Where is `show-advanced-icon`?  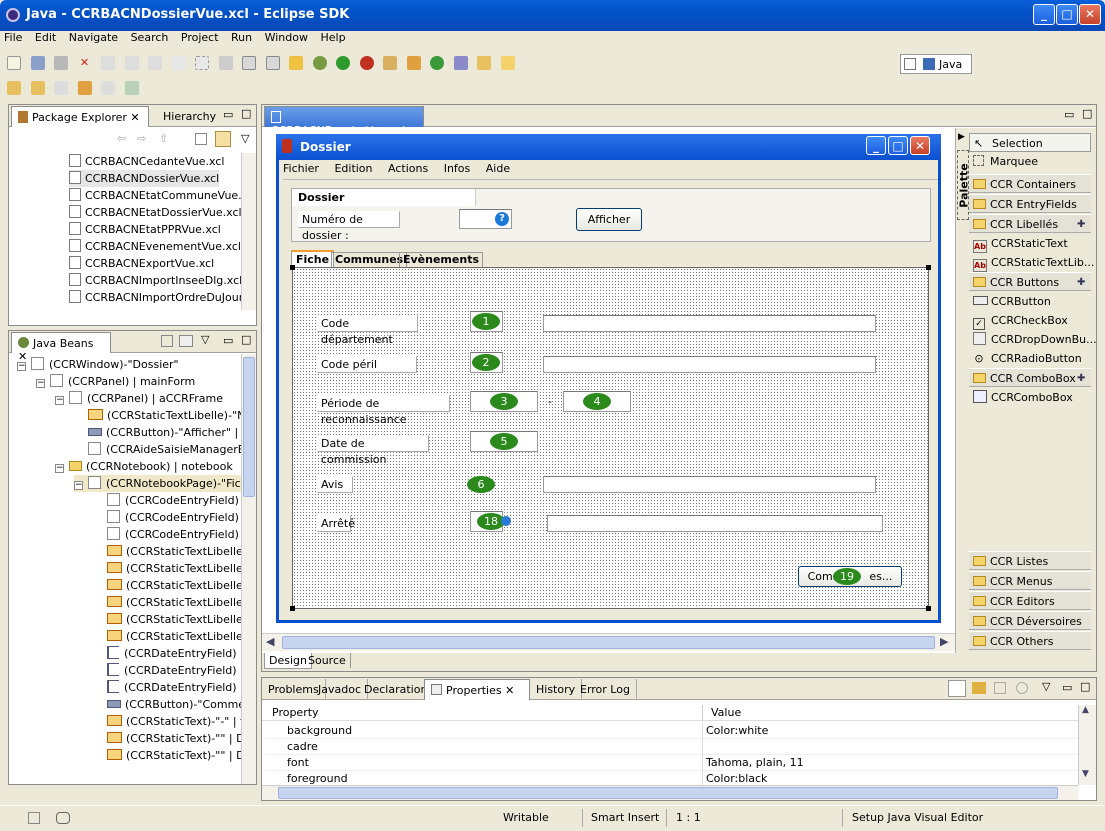
show-advanced-icon is located at coordinates (979, 688).